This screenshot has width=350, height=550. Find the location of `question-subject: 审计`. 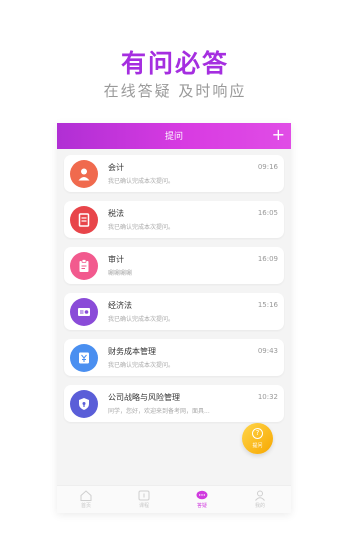

question-subject: 审计 is located at coordinates (116, 259).